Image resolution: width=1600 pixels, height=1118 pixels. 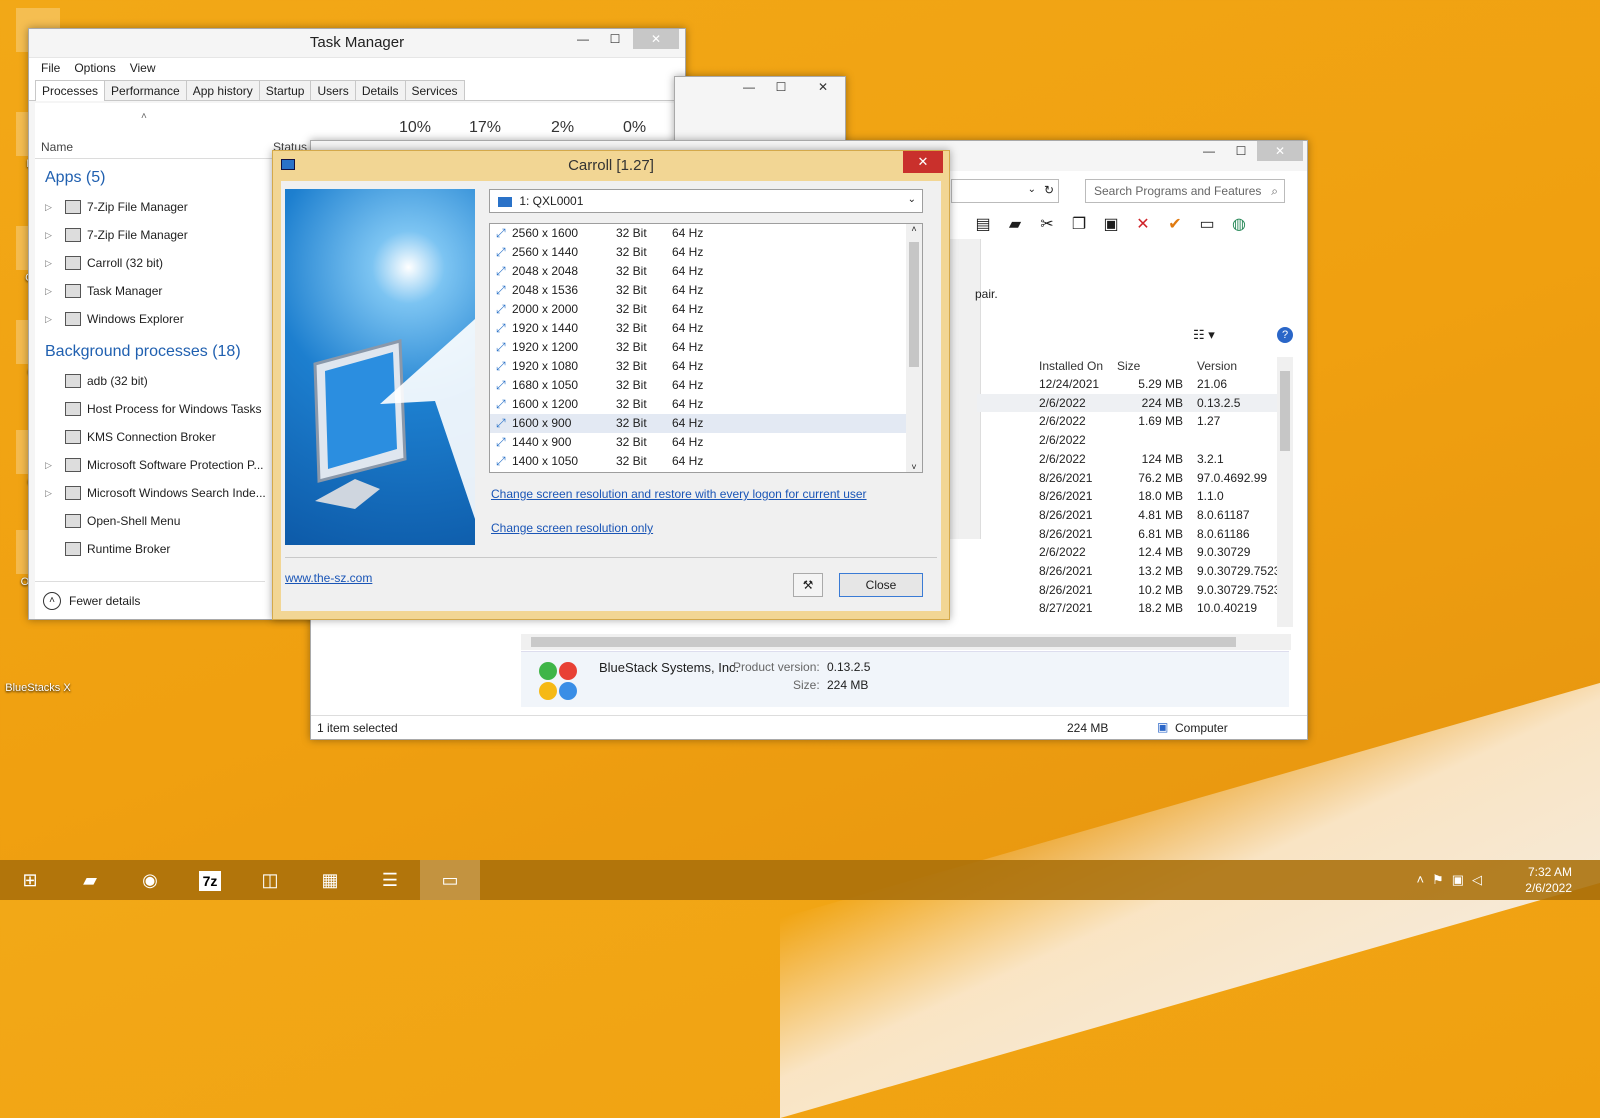 I want to click on desktop-icon: BlueStacks X, so click(x=38, y=665).